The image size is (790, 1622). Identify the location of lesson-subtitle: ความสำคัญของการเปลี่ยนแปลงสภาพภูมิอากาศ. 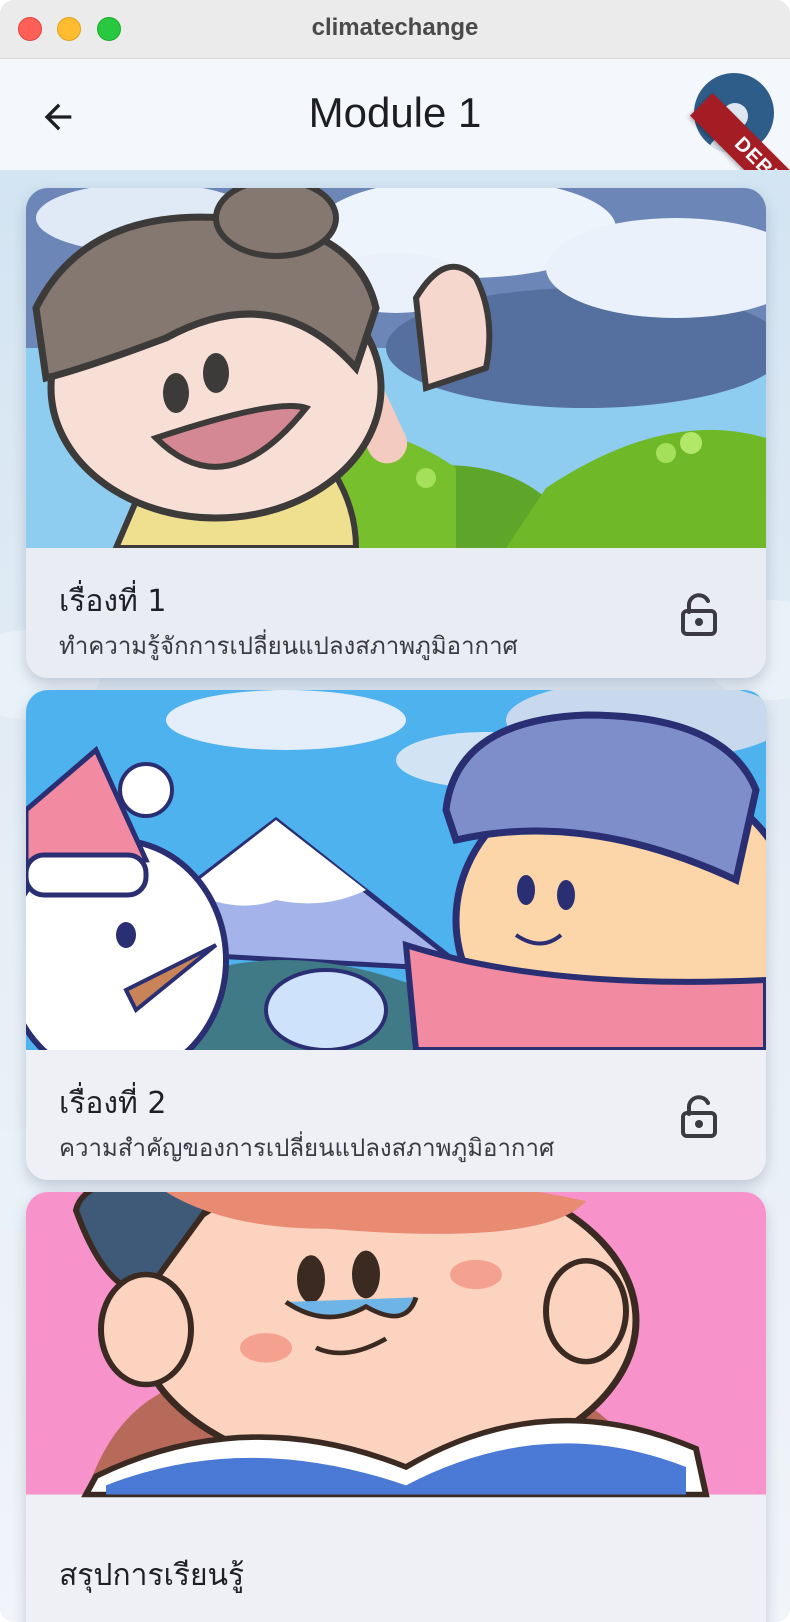
(307, 1148).